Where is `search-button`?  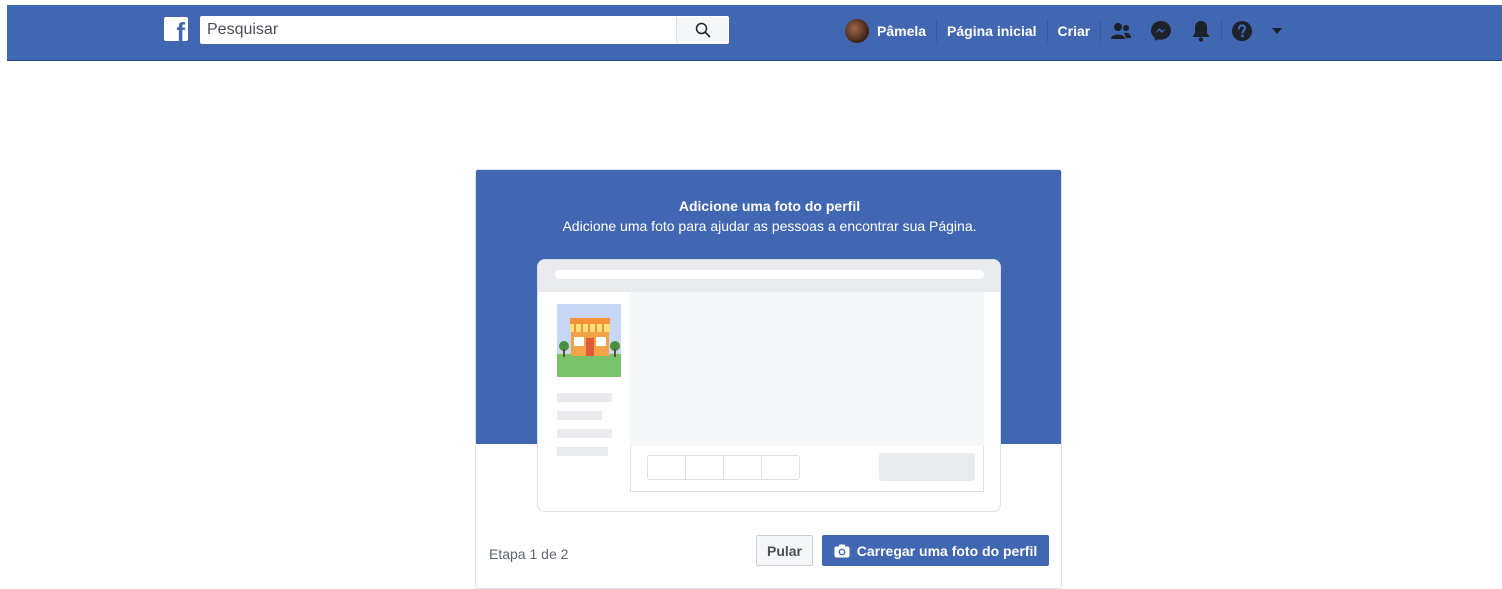 search-button is located at coordinates (702, 30).